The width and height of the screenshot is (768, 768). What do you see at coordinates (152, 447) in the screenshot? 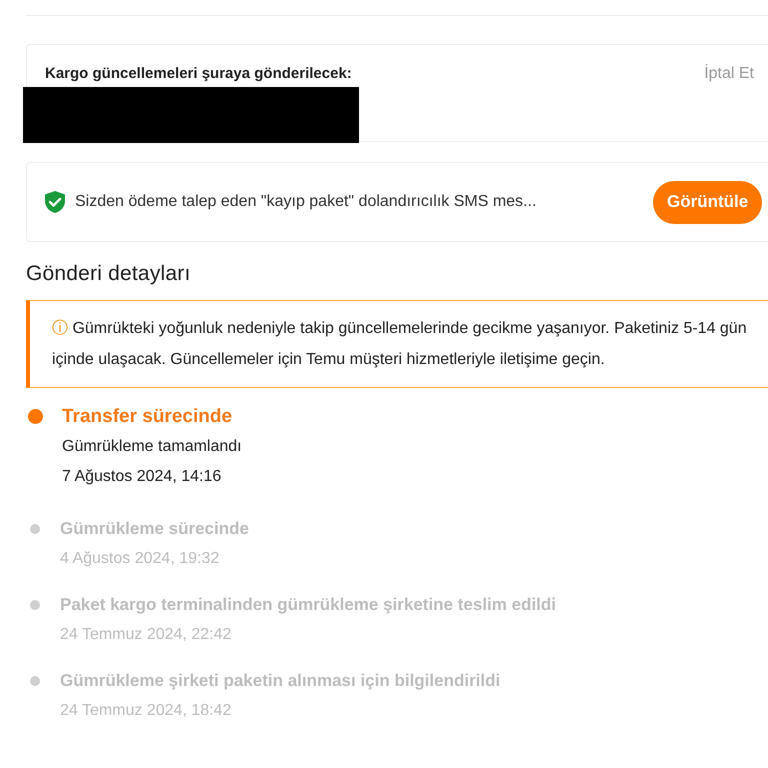
I see `event-detail: Gümrükleme tamamlandı` at bounding box center [152, 447].